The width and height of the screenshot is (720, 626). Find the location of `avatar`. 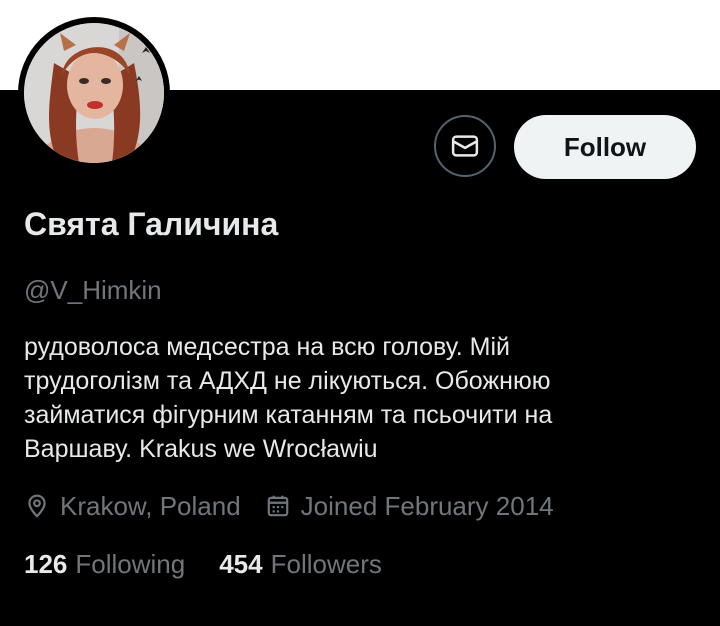

avatar is located at coordinates (94, 93).